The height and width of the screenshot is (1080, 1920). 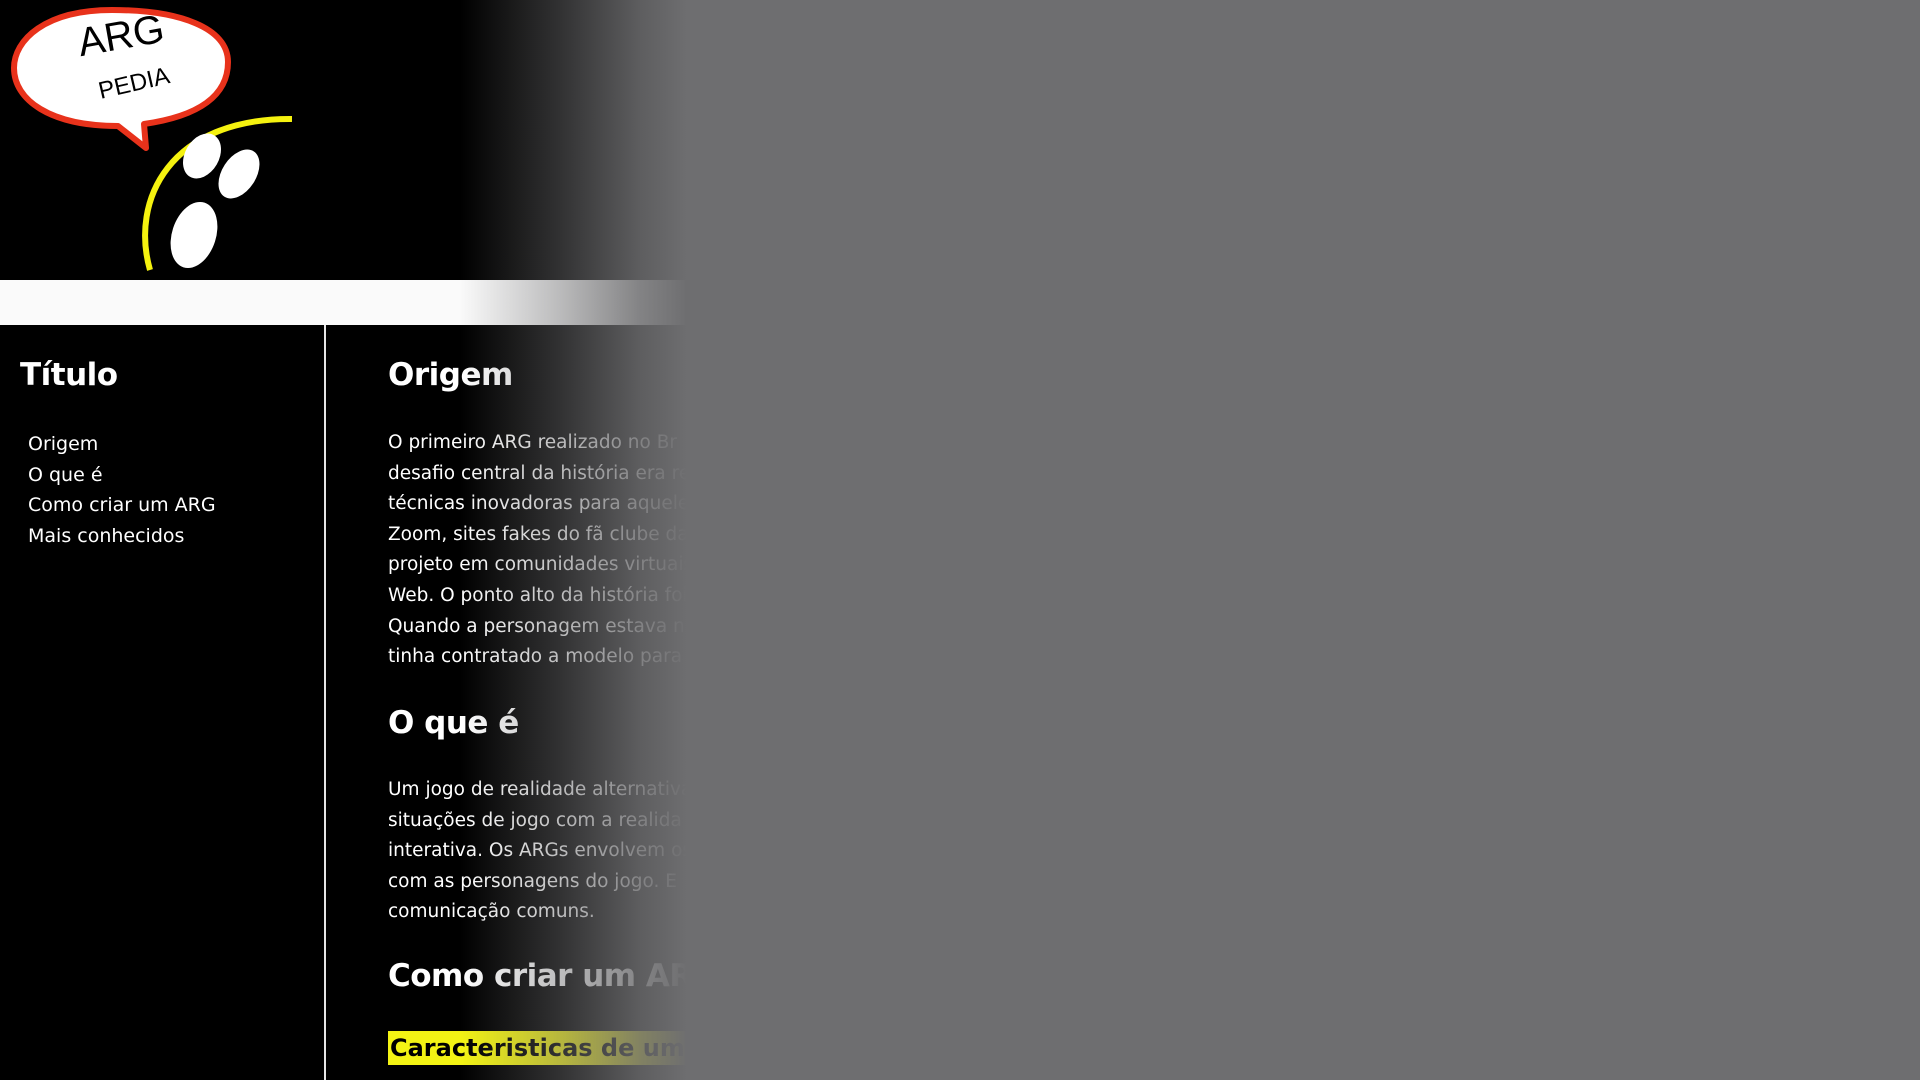 What do you see at coordinates (537, 1048) in the screenshot?
I see `highlighted-subheading: Caracteristicas de um AR` at bounding box center [537, 1048].